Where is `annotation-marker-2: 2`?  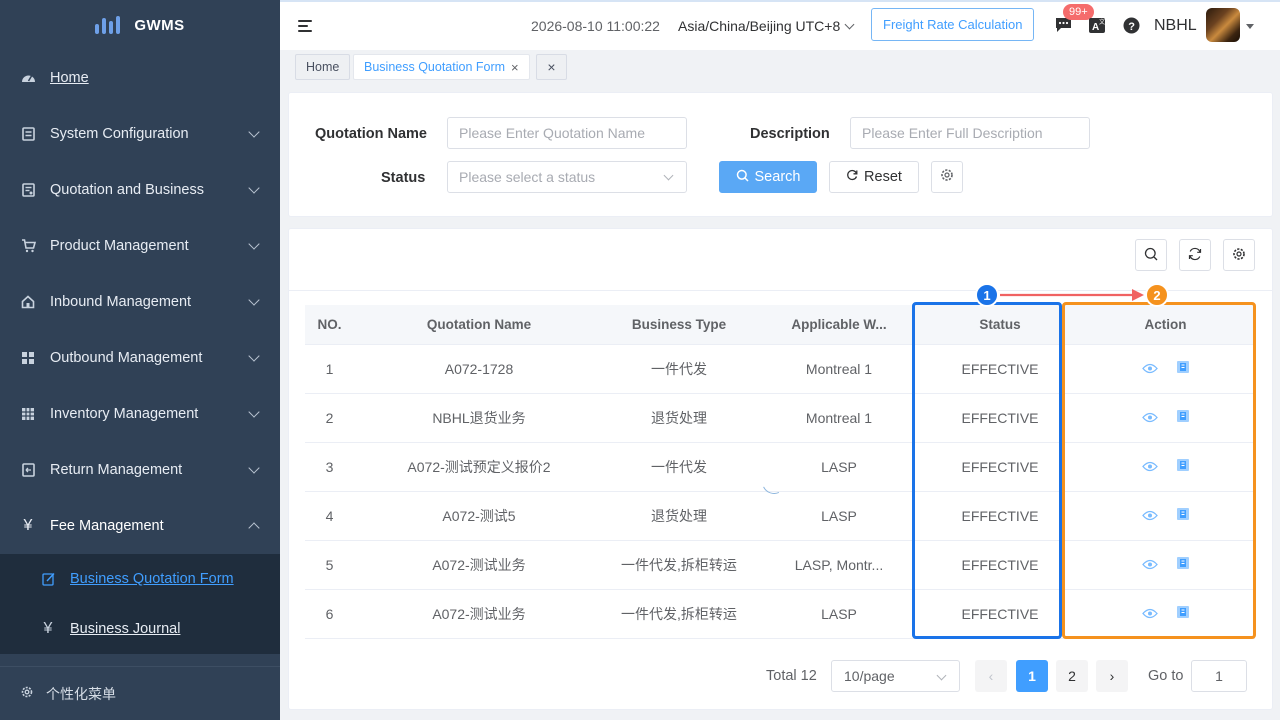
annotation-marker-2: 2 is located at coordinates (1157, 295).